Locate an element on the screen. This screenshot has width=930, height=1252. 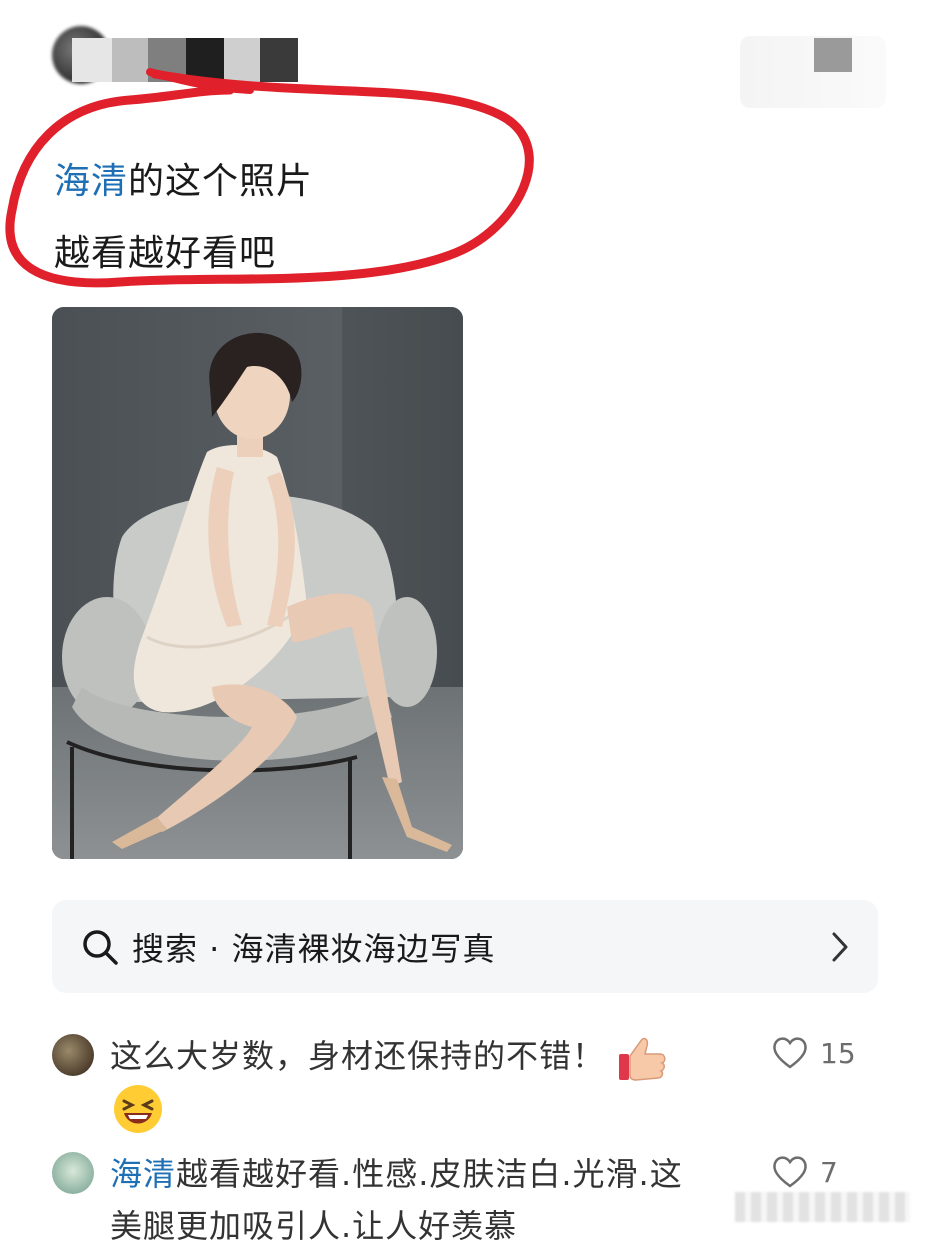
related-search-bar: 搜索 · 海清裸妆海边写真 is located at coordinates (465, 946).